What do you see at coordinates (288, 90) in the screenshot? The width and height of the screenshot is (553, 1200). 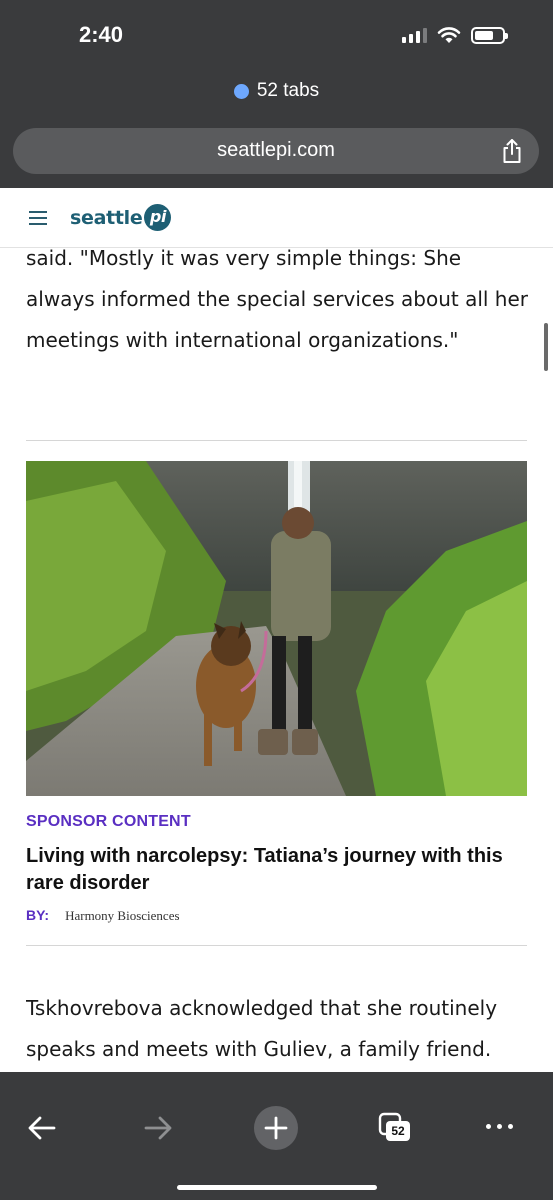 I see `tabs-count-label: 52 tabs` at bounding box center [288, 90].